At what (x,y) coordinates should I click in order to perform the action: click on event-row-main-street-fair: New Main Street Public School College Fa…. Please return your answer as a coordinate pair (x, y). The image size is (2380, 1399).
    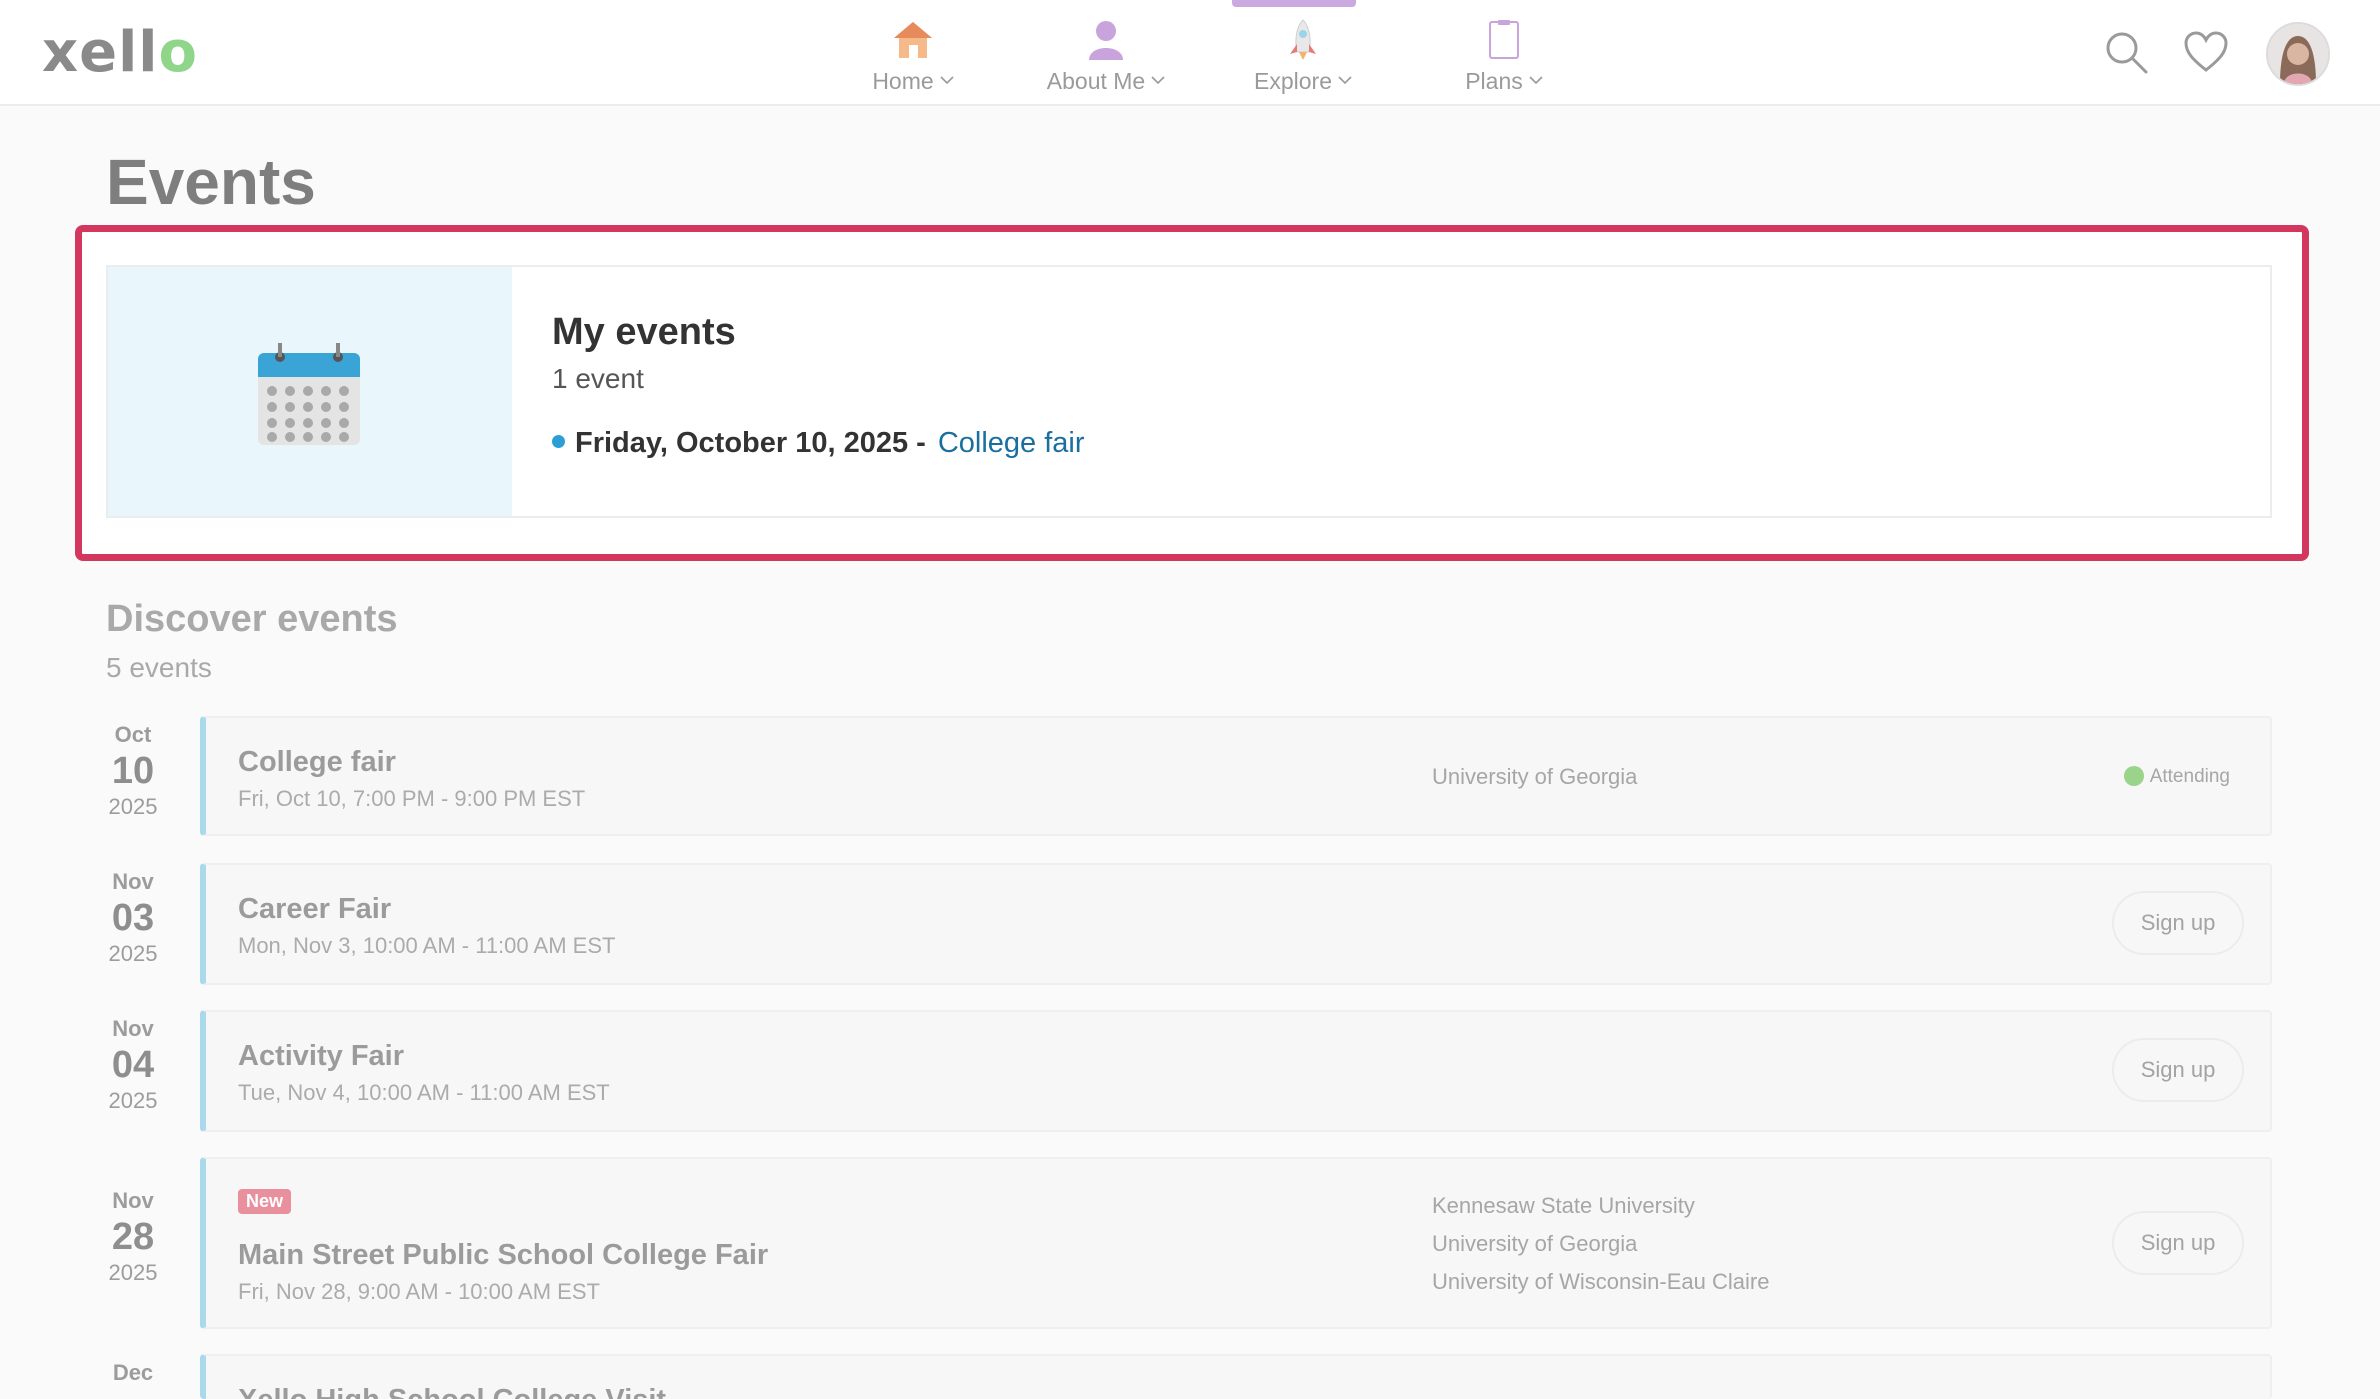
    Looking at the image, I should click on (1236, 1243).